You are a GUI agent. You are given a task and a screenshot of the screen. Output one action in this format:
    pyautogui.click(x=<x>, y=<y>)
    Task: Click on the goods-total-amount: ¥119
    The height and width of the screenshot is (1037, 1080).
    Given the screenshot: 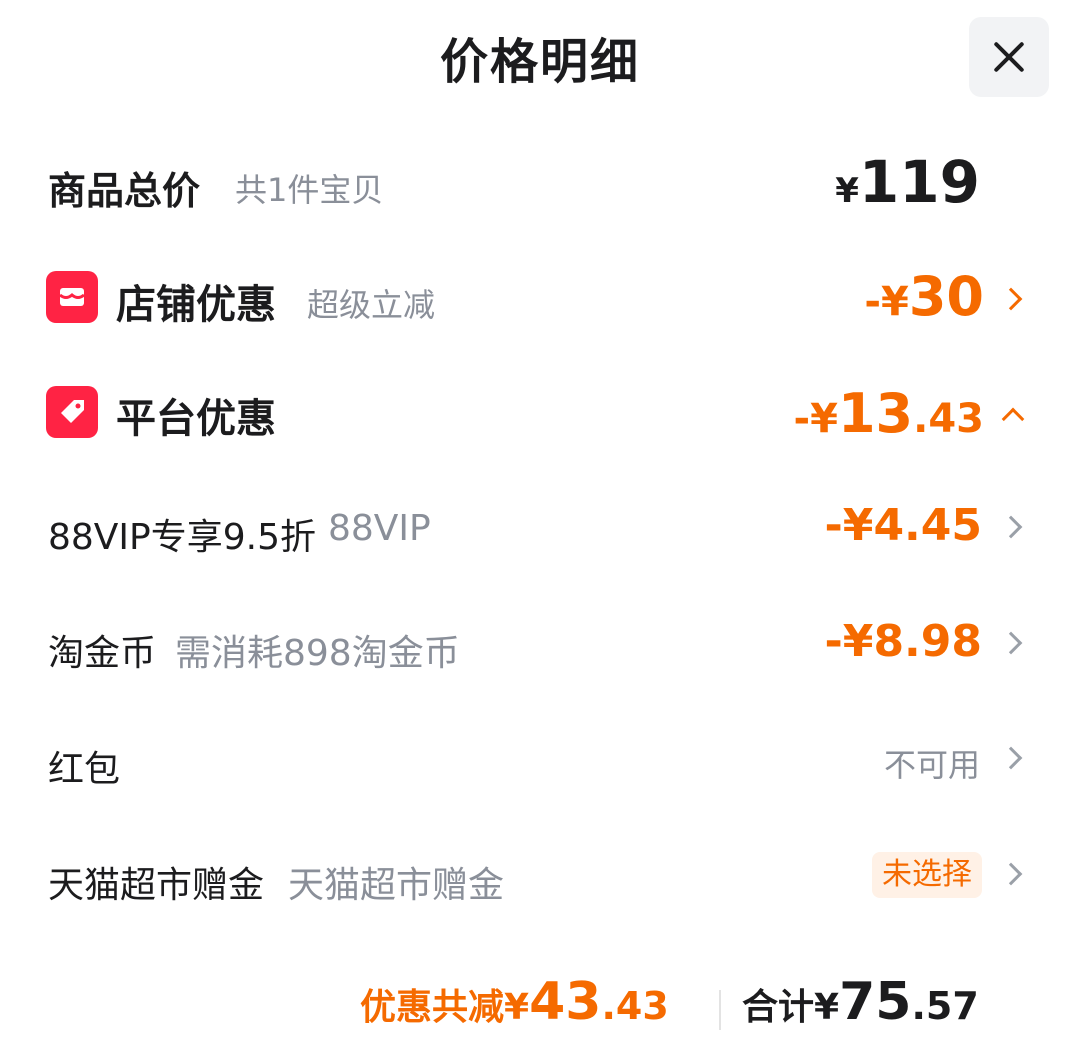 What is the action you would take?
    pyautogui.click(x=907, y=182)
    